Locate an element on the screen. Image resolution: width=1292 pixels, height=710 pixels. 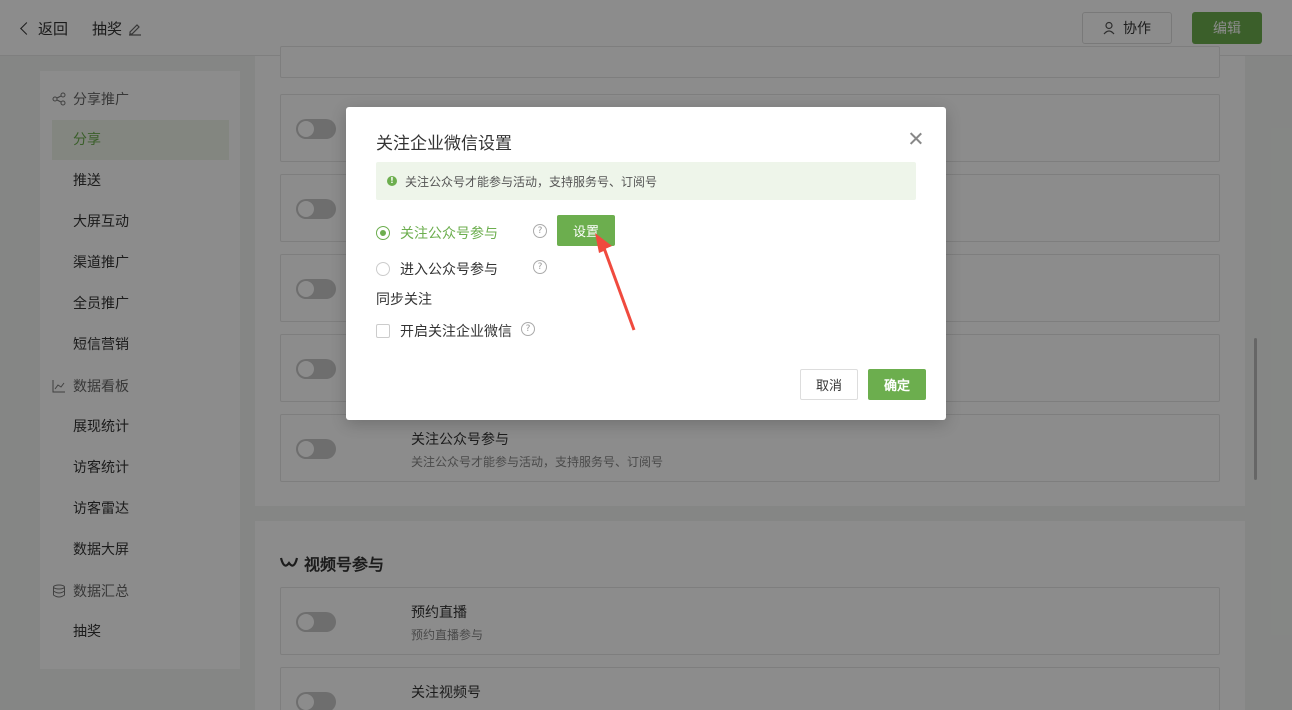
set-button: 设置 is located at coordinates (586, 230).